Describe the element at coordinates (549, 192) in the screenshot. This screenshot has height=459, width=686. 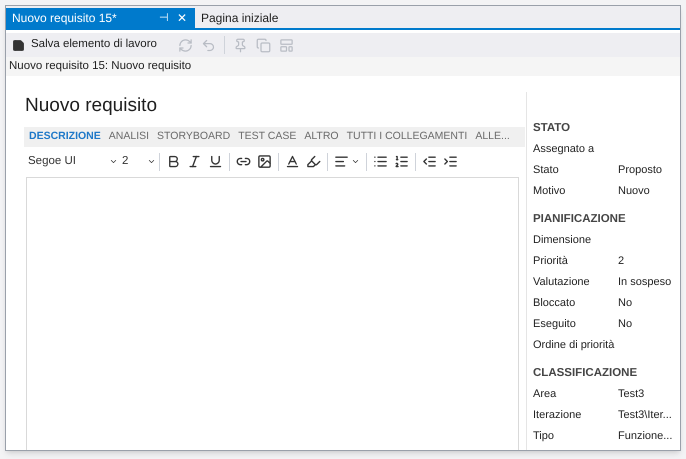
I see `field-label: Motivo` at that location.